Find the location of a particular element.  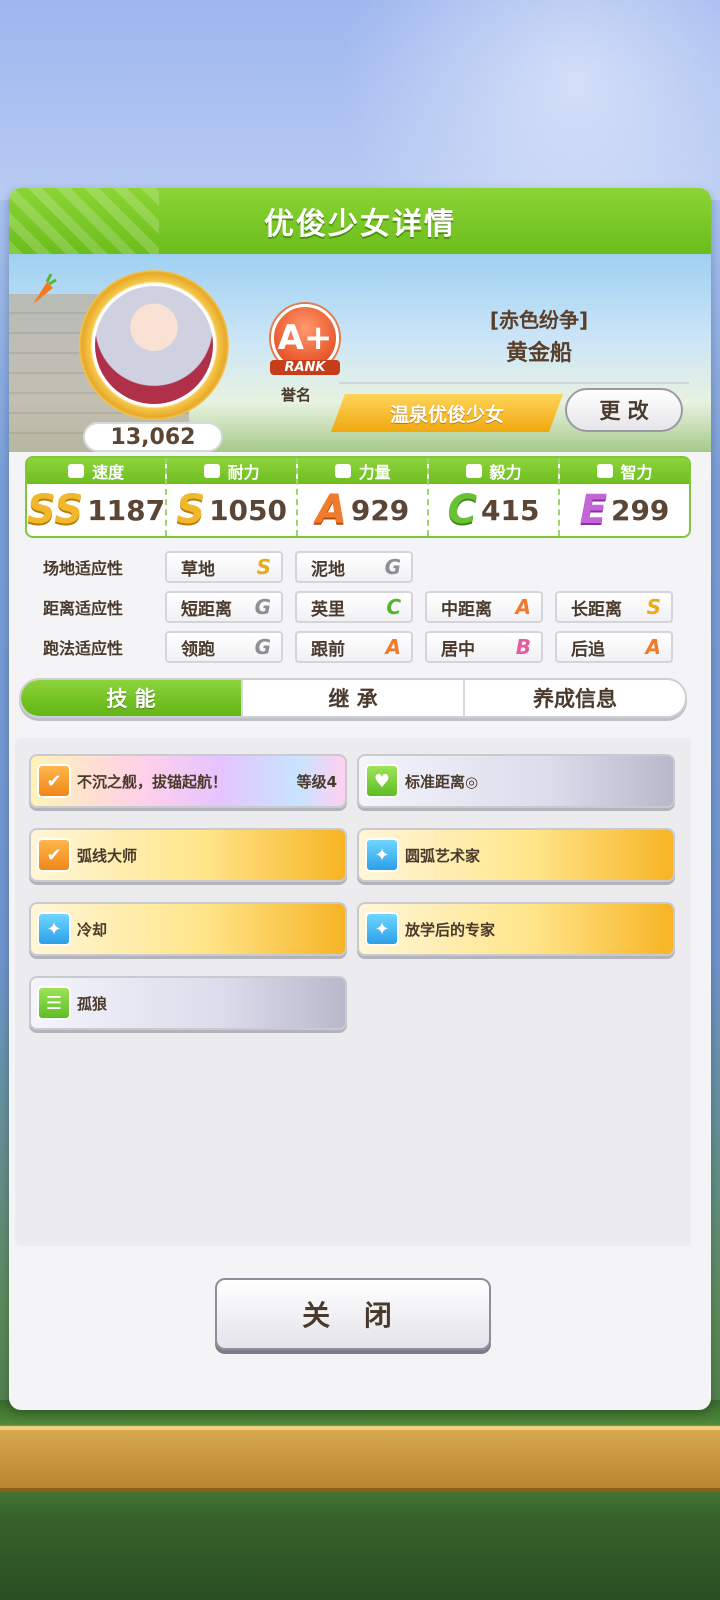

stat-value: 929 is located at coordinates (380, 510).